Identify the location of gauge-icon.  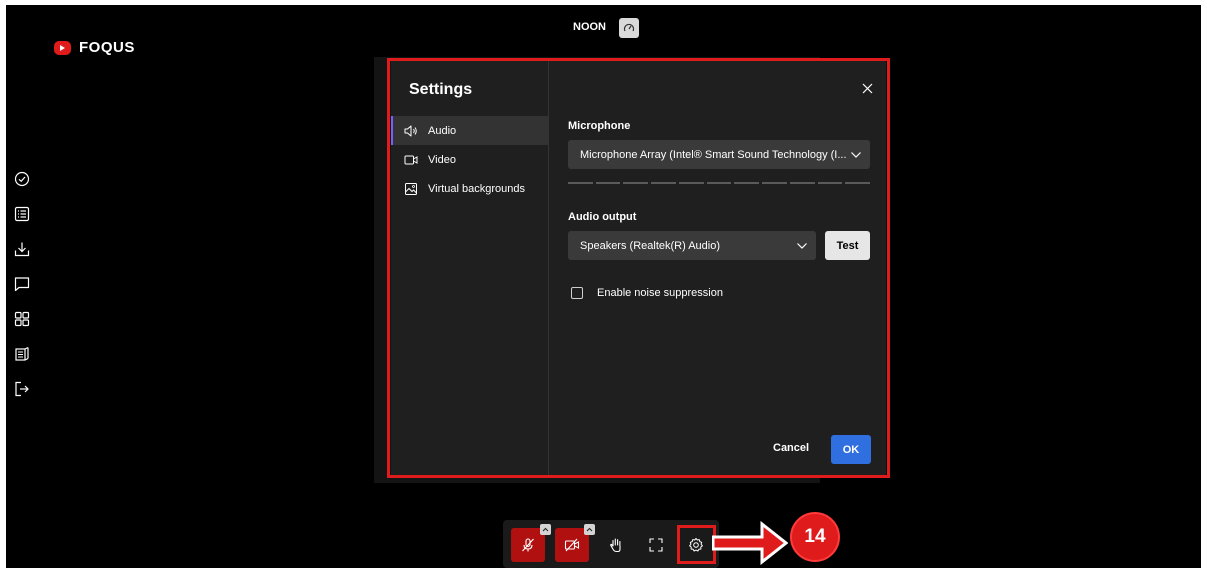
(629, 28).